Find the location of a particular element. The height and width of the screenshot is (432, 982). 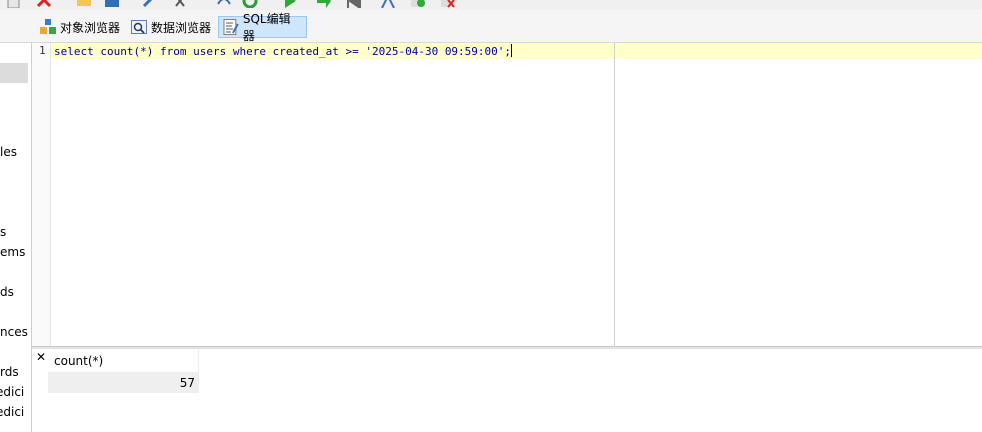

tree-item: rds is located at coordinates (9, 372).